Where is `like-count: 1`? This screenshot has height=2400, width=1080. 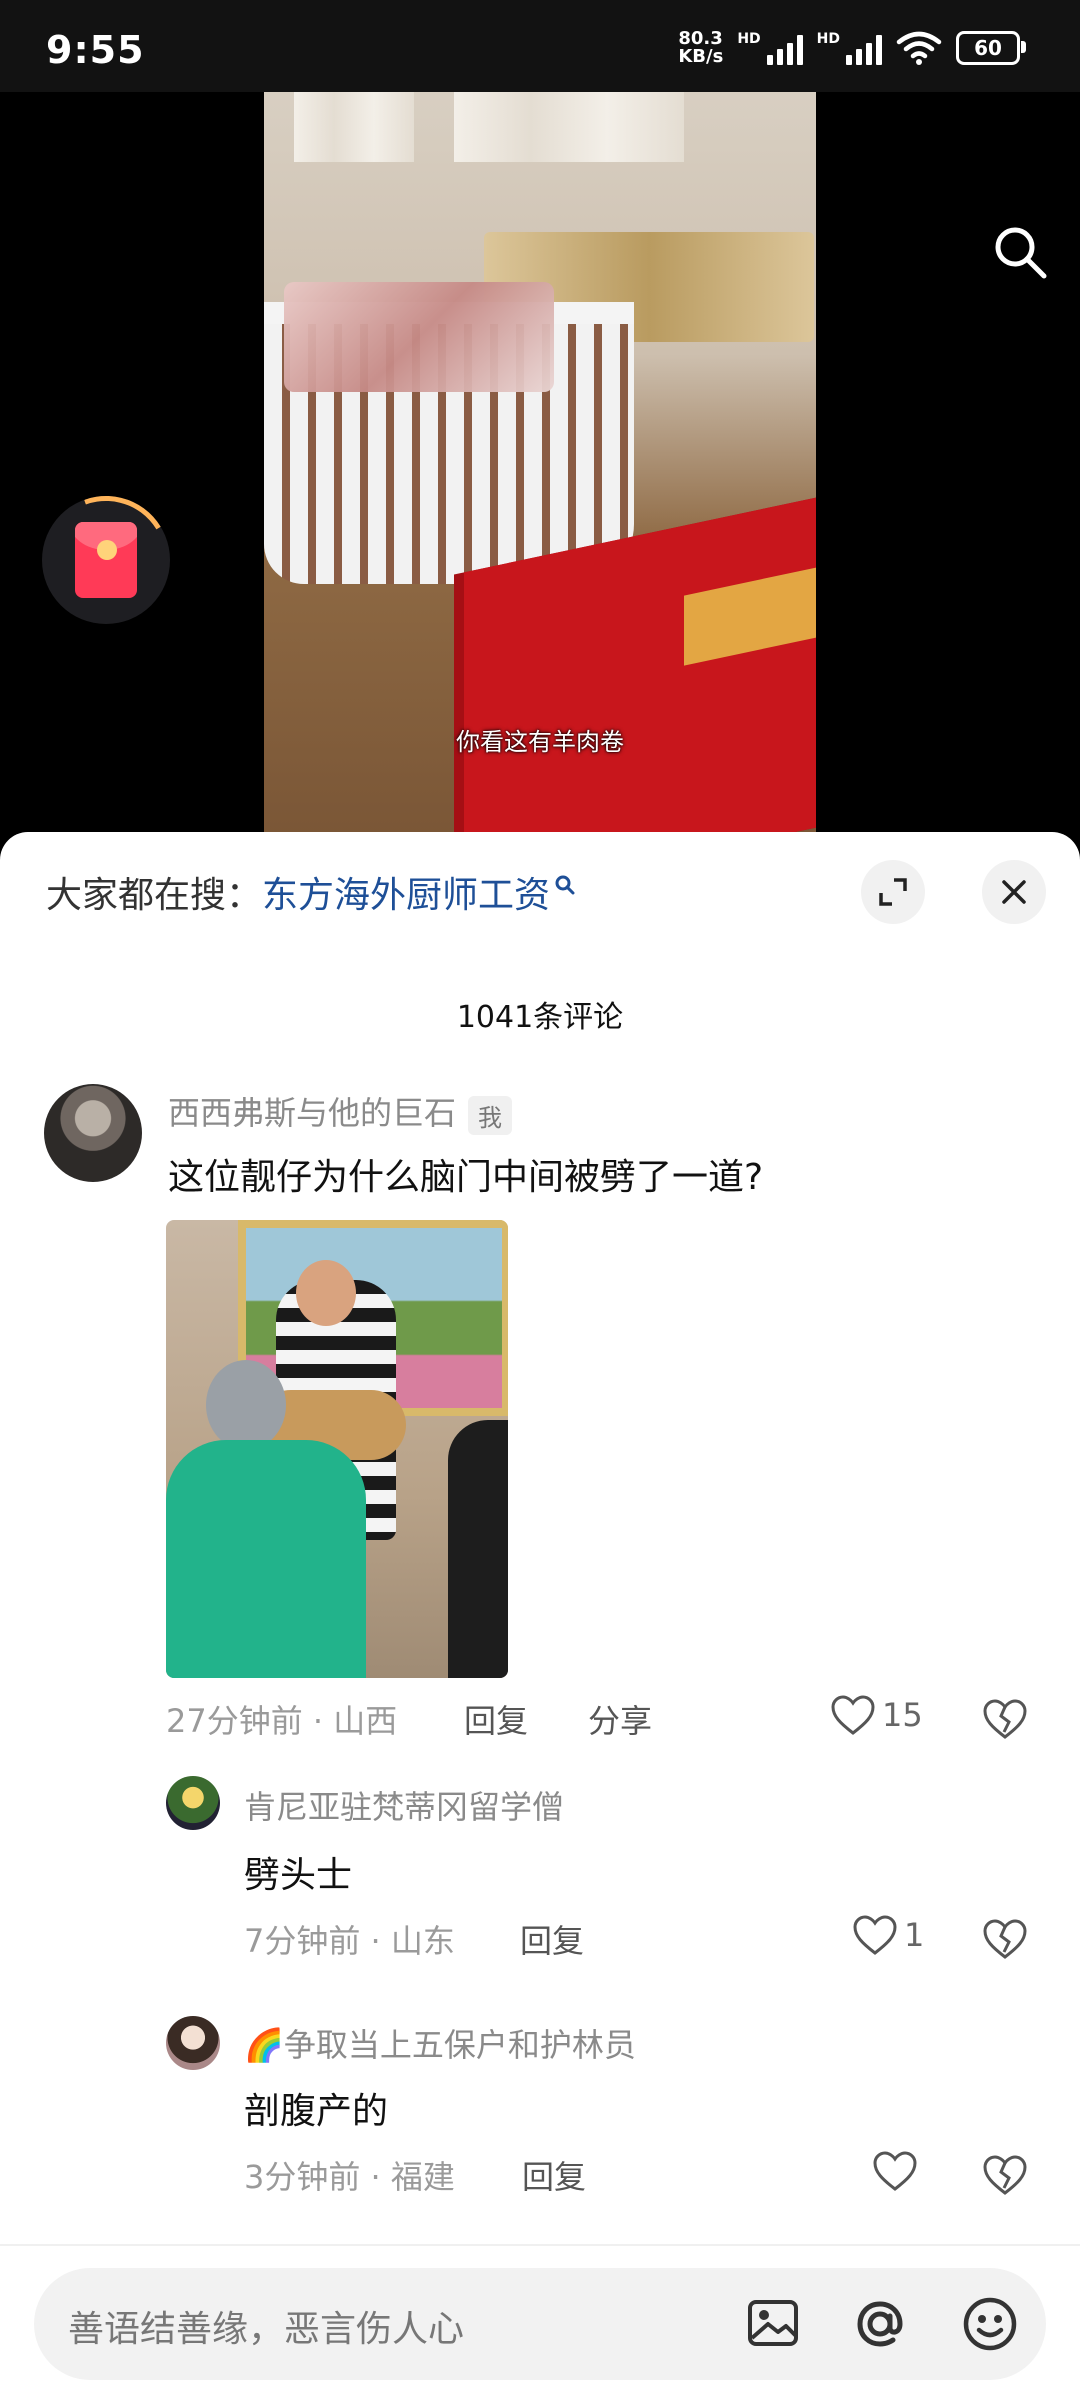 like-count: 1 is located at coordinates (914, 1935).